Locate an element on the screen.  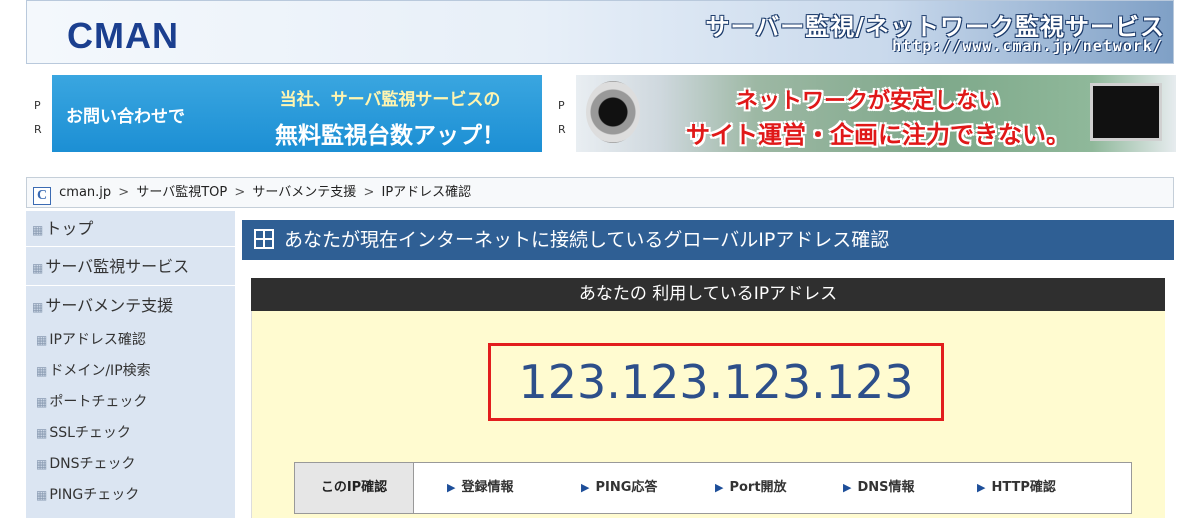
ad-banner-contact-text: お問い合わせで is located at coordinates (125, 117).